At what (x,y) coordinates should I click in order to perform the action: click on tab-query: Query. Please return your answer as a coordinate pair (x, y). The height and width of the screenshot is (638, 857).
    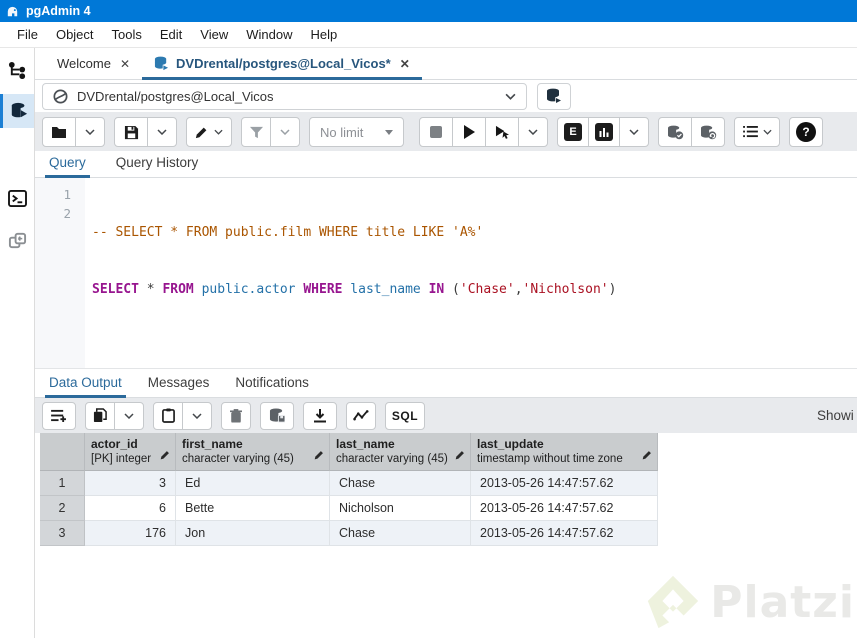
    Looking at the image, I should click on (67, 166).